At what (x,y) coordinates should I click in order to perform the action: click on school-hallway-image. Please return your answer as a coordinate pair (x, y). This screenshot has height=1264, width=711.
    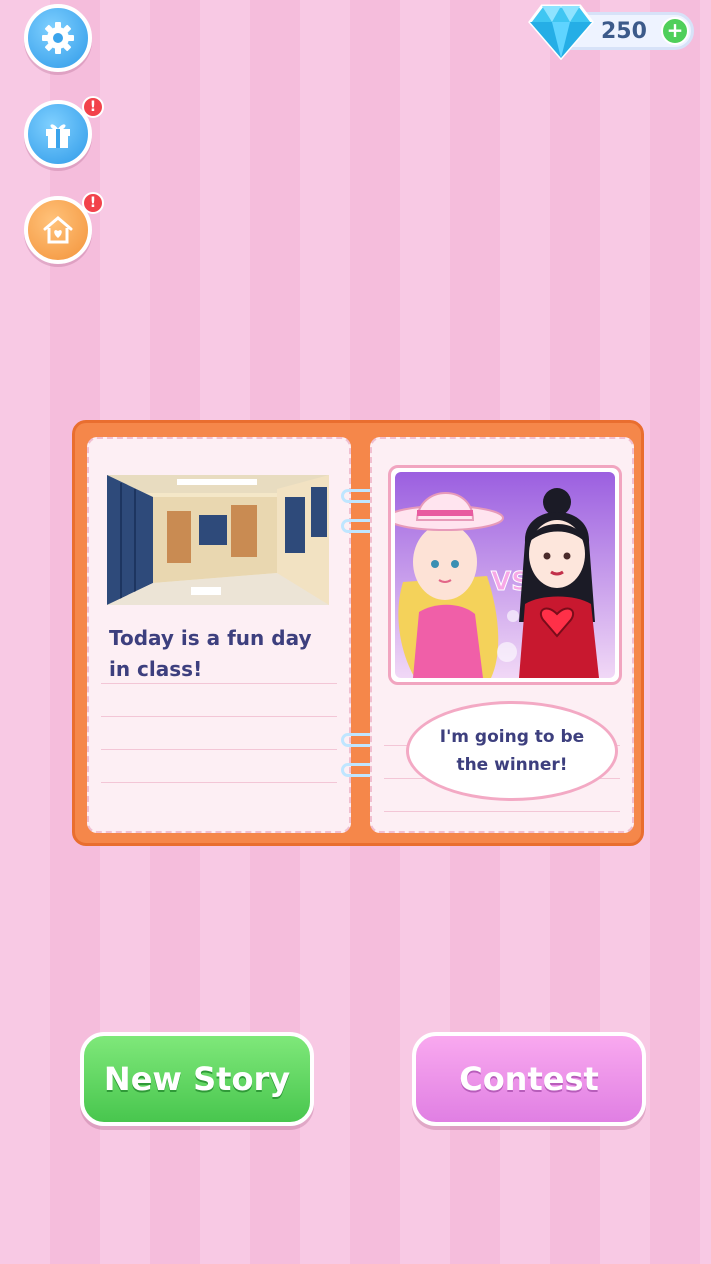
    Looking at the image, I should click on (218, 540).